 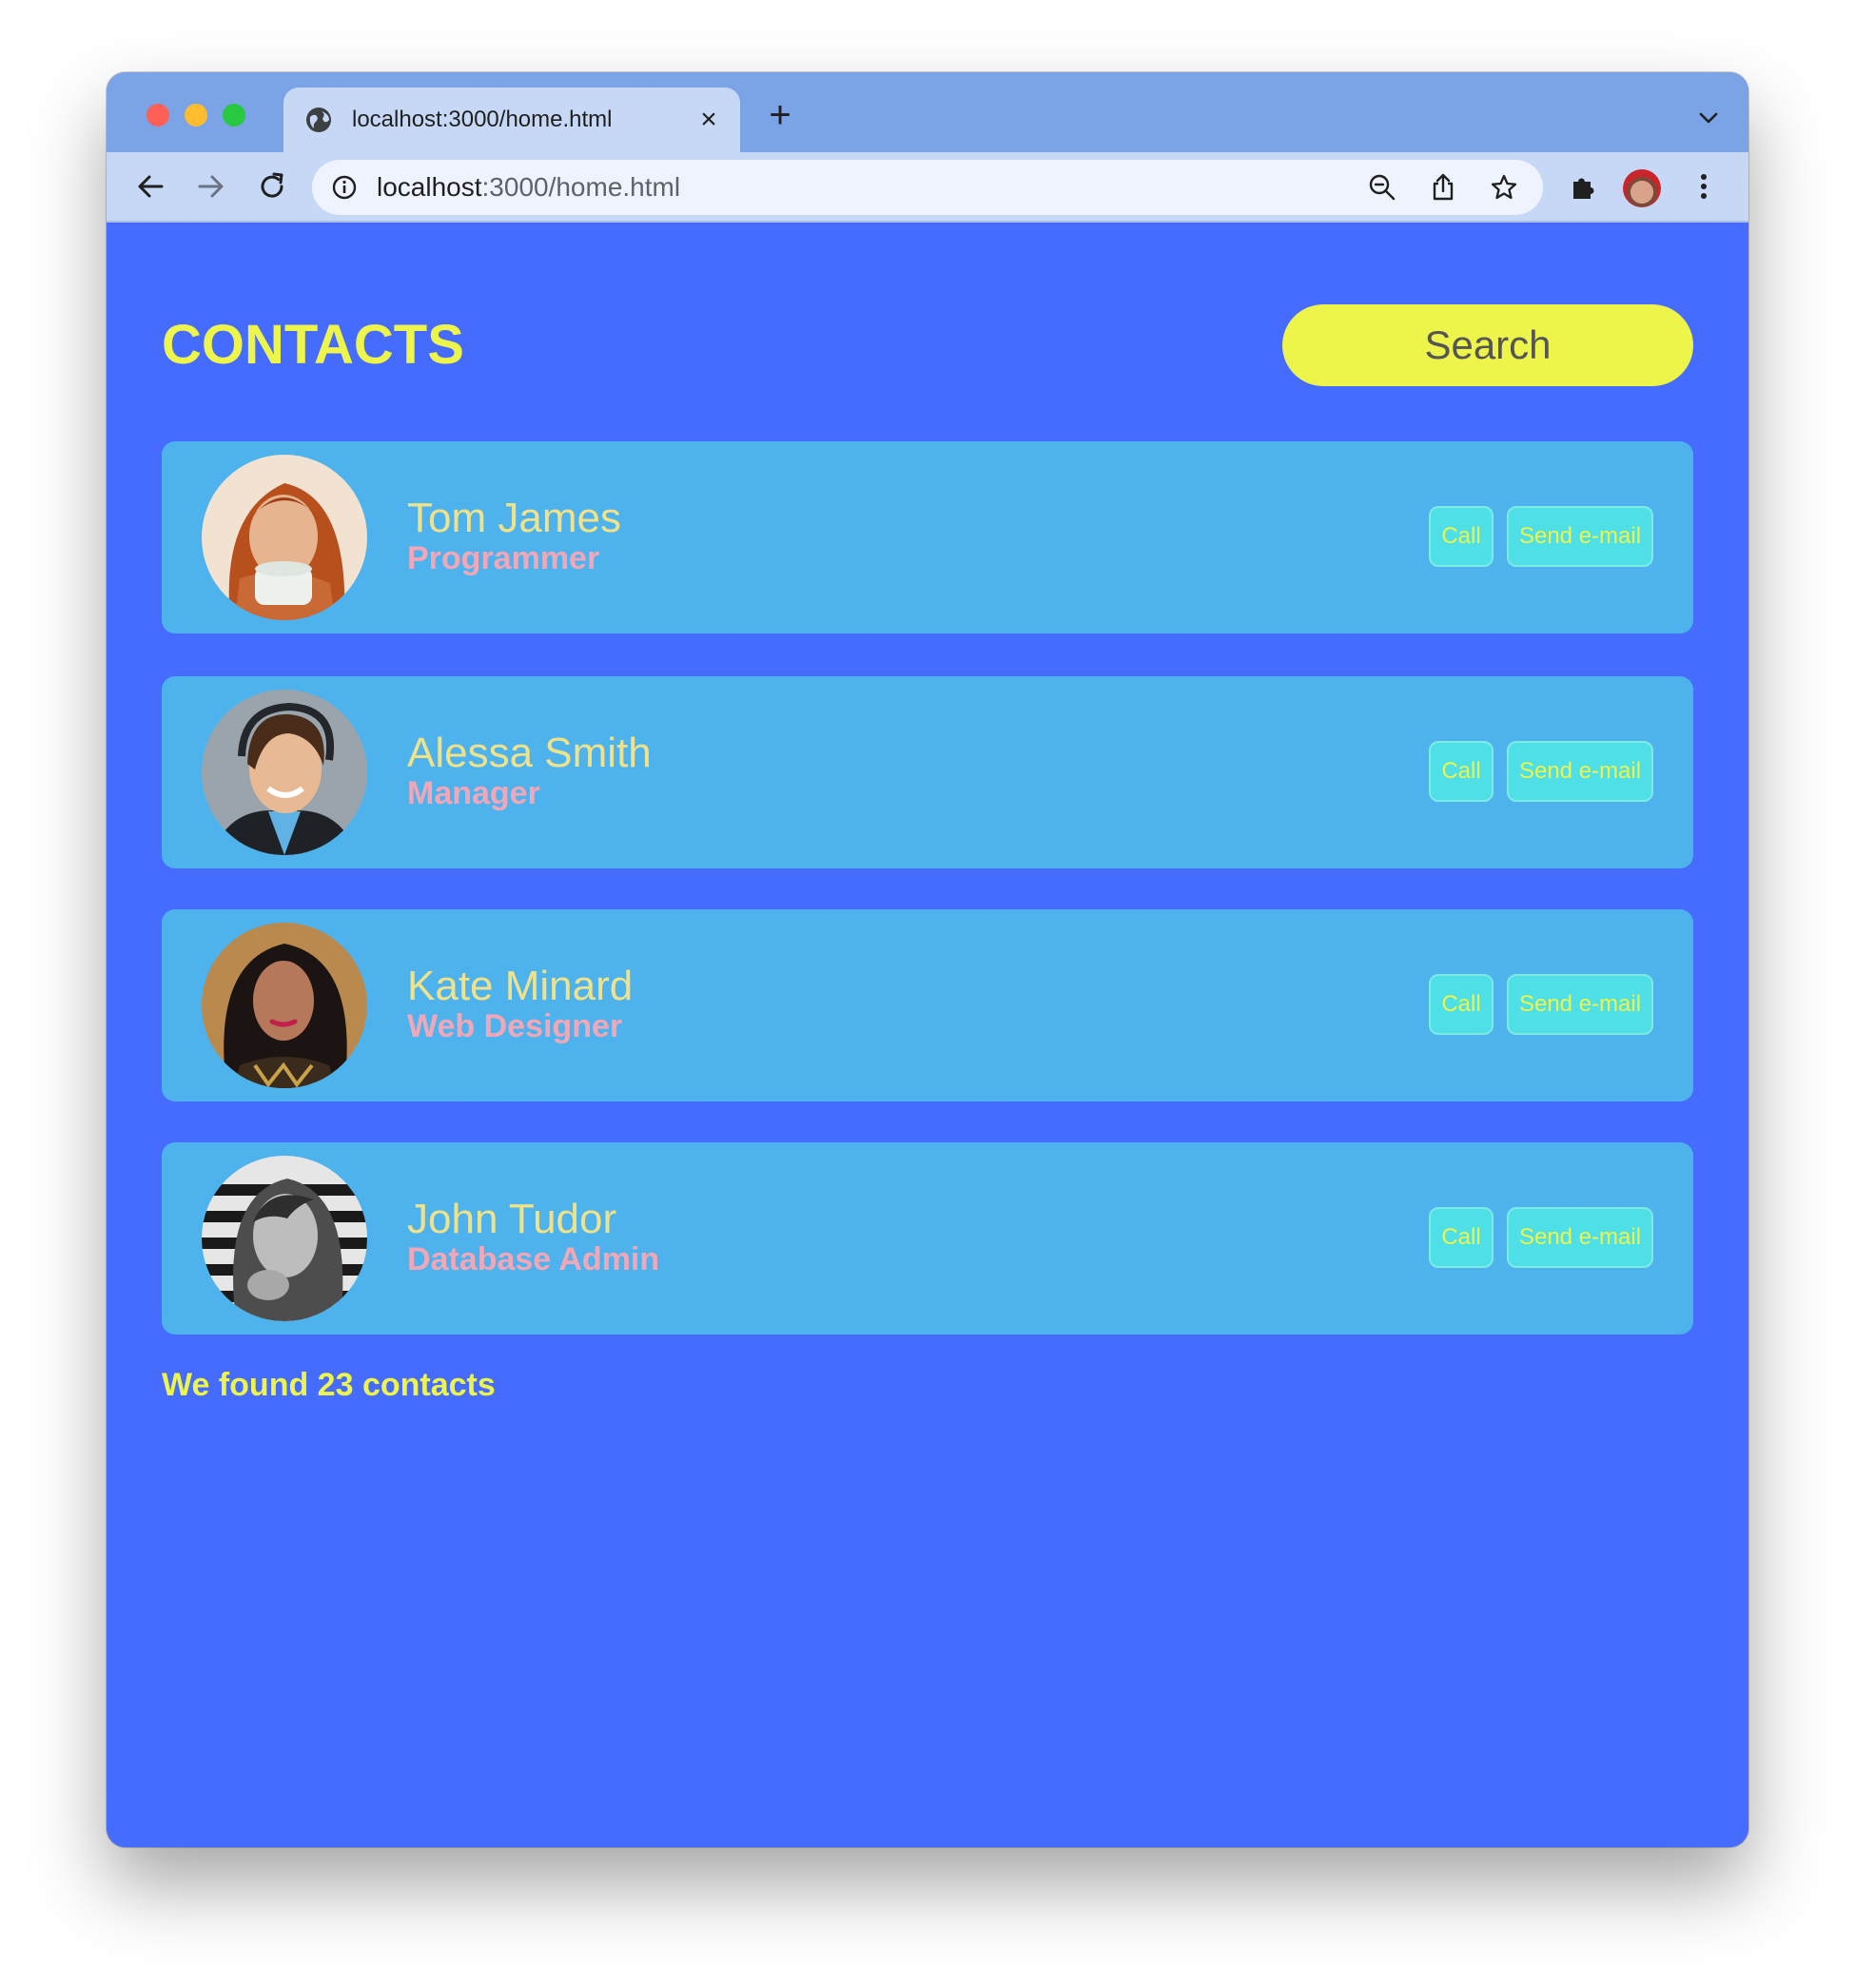 I want to click on contact-role: Manager, so click(x=473, y=793).